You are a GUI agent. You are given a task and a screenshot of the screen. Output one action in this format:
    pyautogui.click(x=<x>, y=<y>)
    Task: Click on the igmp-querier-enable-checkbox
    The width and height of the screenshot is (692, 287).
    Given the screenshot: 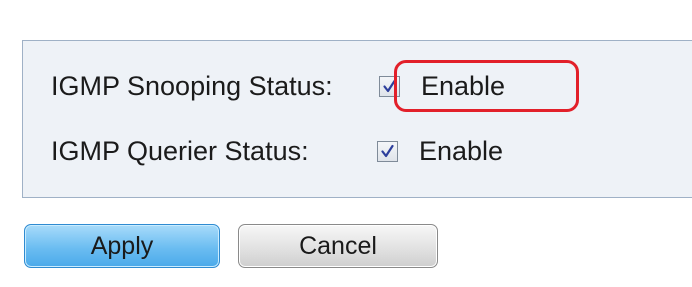 What is the action you would take?
    pyautogui.click(x=387, y=151)
    